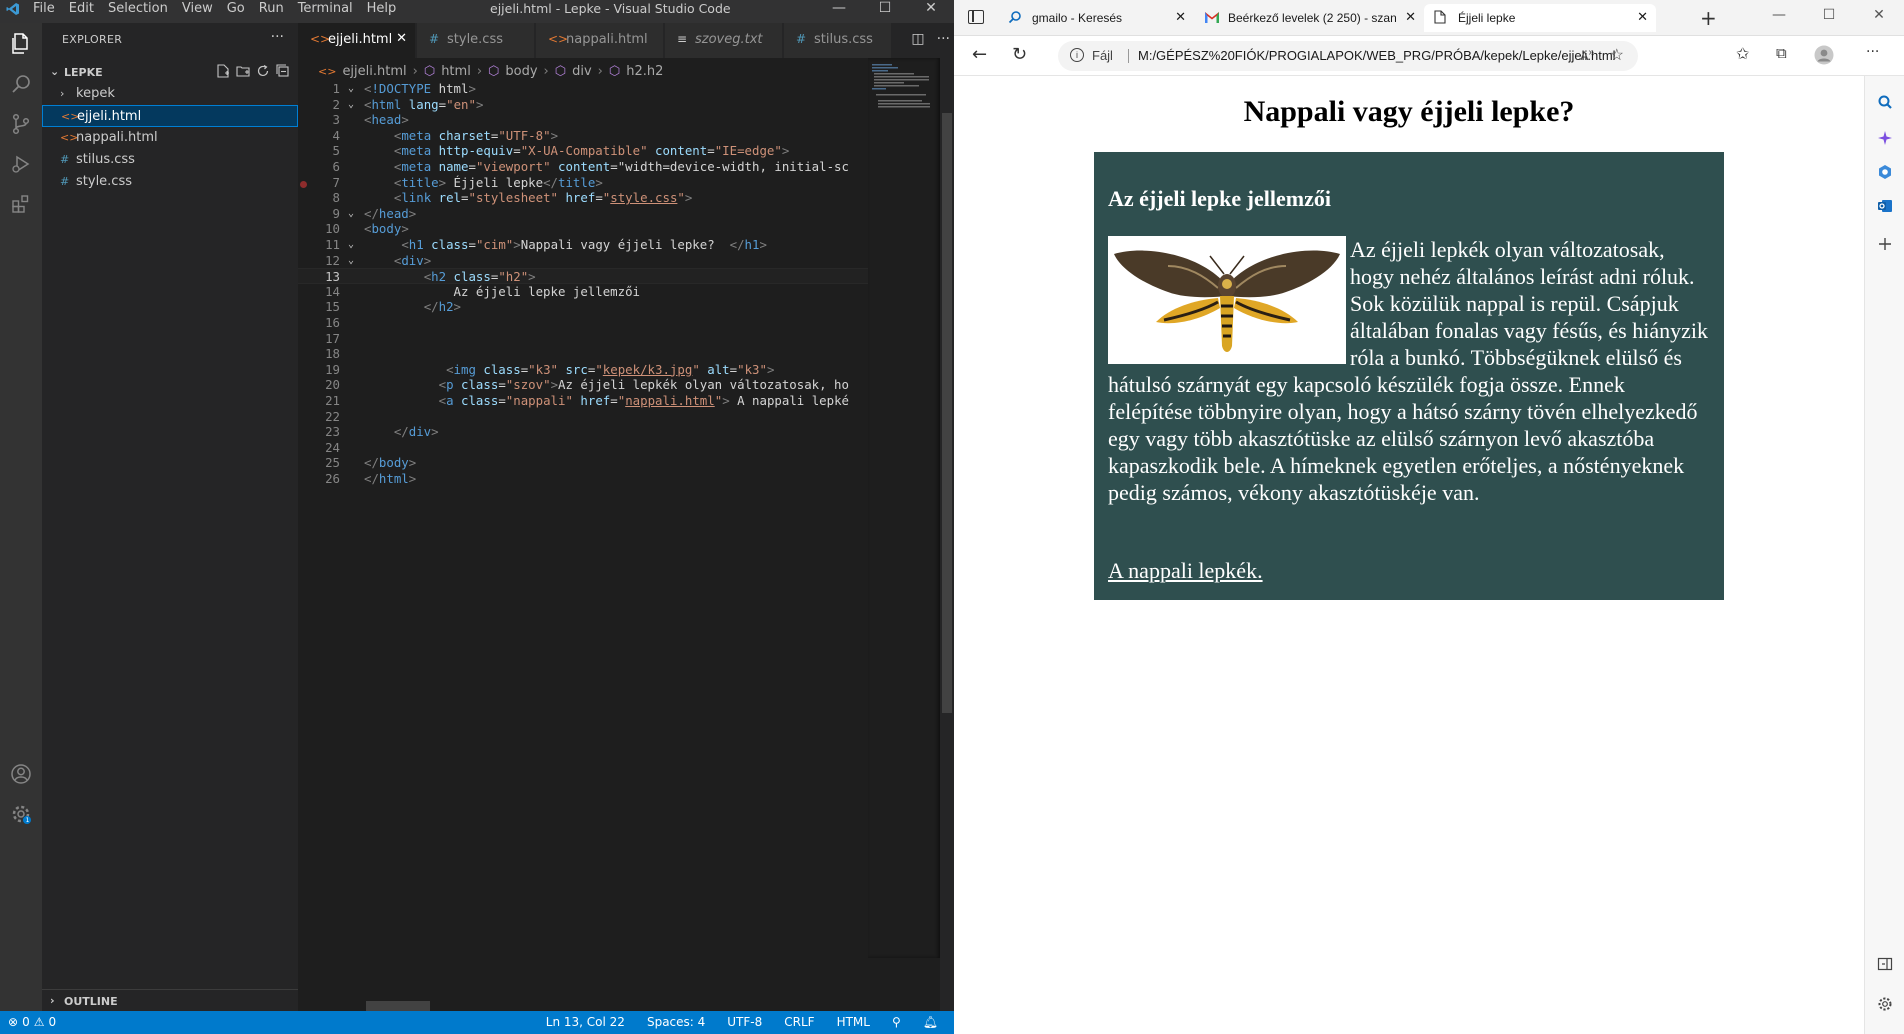  What do you see at coordinates (21, 164) in the screenshot?
I see `run-debug-icon` at bounding box center [21, 164].